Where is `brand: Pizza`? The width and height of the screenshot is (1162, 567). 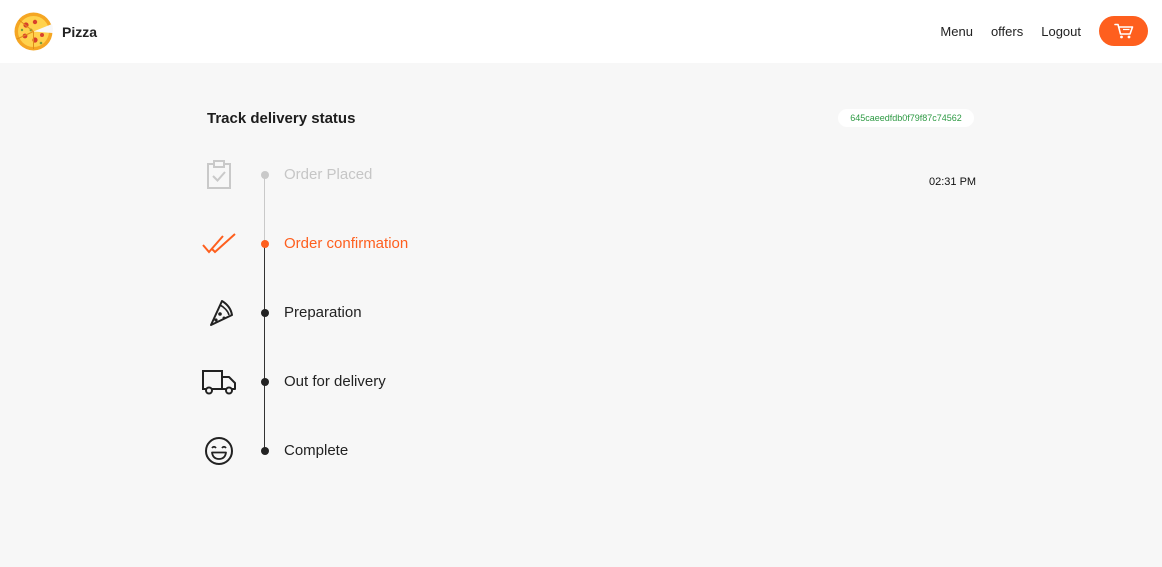
brand: Pizza is located at coordinates (55, 31).